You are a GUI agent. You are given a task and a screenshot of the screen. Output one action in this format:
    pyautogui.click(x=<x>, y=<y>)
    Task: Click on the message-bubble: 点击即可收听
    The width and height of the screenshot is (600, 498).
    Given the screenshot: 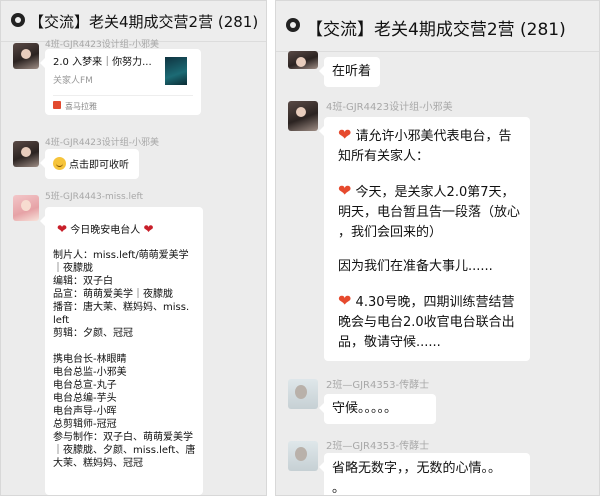 What is the action you would take?
    pyautogui.click(x=89, y=164)
    